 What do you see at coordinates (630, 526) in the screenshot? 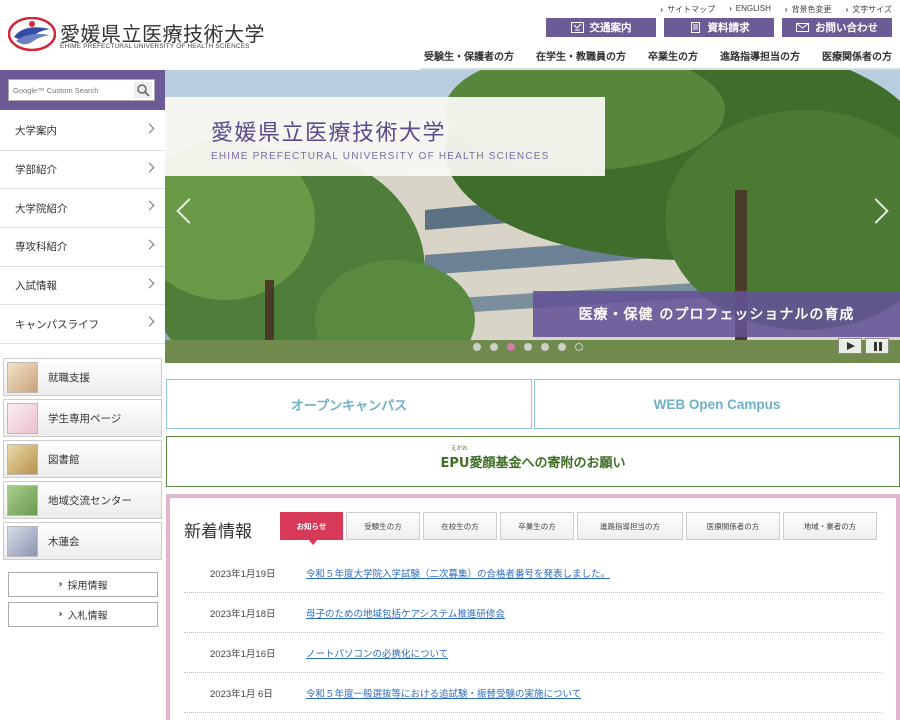
I see `tab-career-advisors: 進路指導担当の方` at bounding box center [630, 526].